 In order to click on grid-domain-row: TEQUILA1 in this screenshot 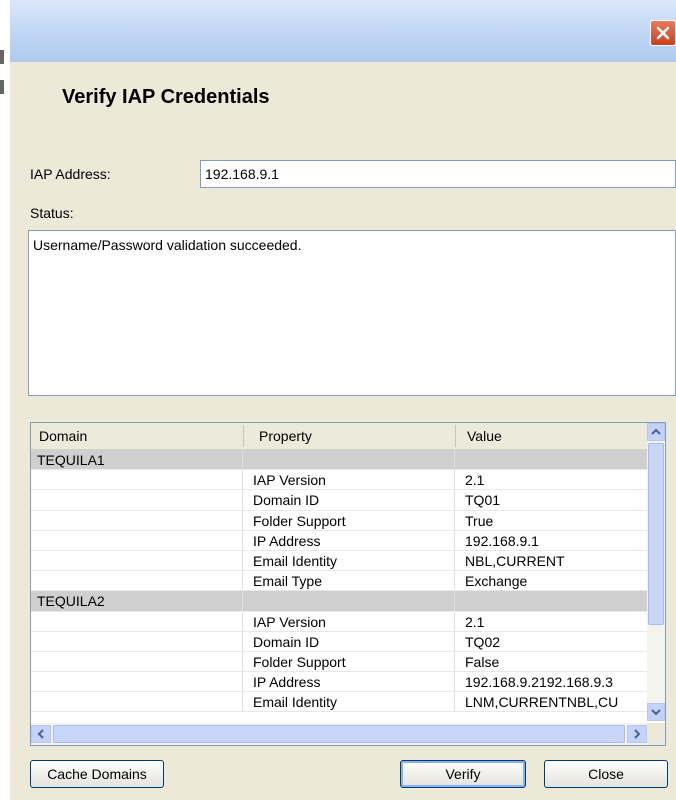, I will do `click(339, 460)`.